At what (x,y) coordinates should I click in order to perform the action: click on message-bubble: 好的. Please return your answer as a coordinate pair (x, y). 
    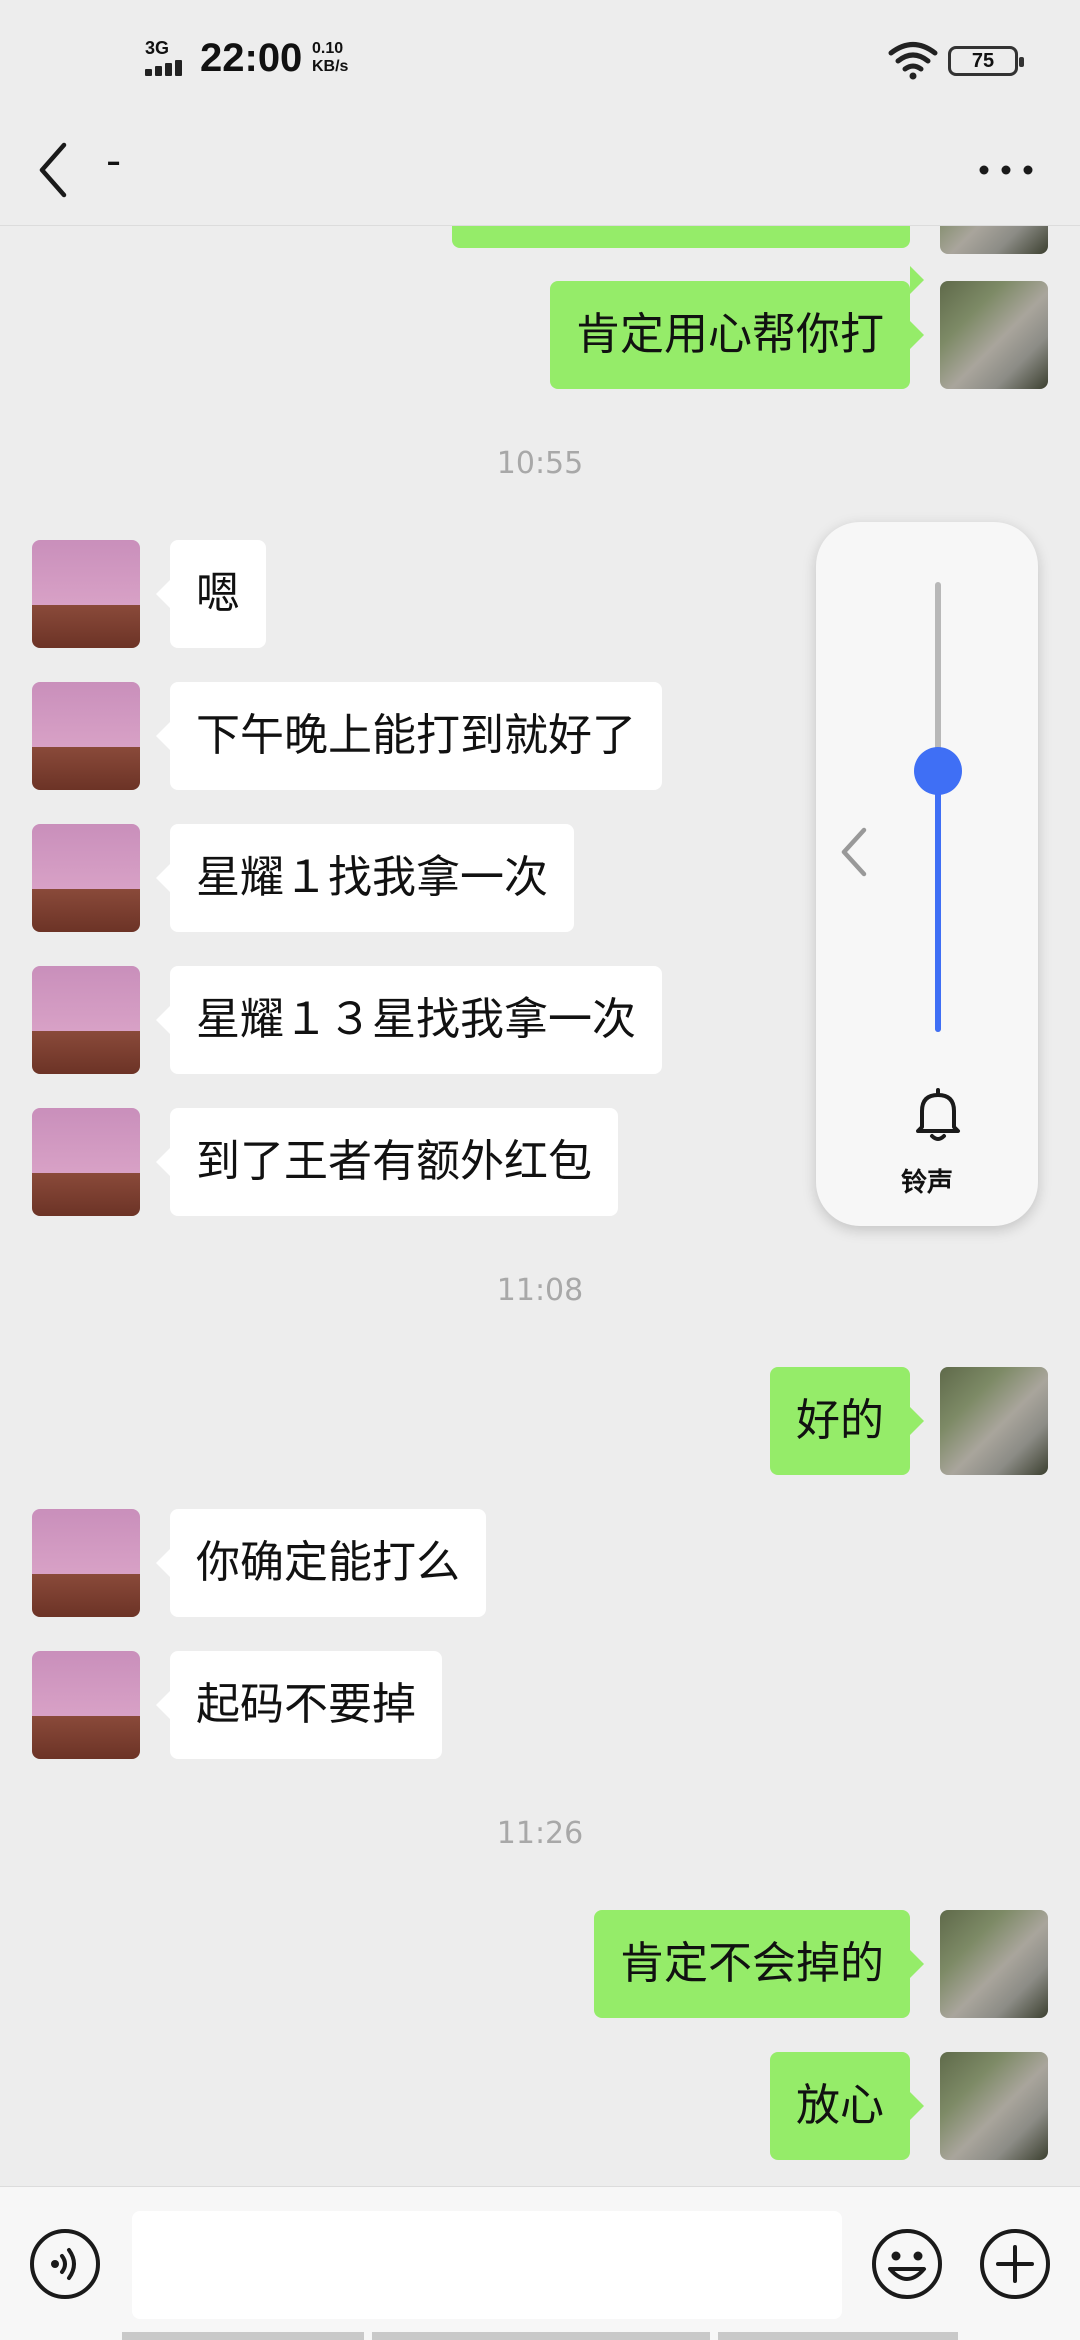
    Looking at the image, I should click on (847, 1421).